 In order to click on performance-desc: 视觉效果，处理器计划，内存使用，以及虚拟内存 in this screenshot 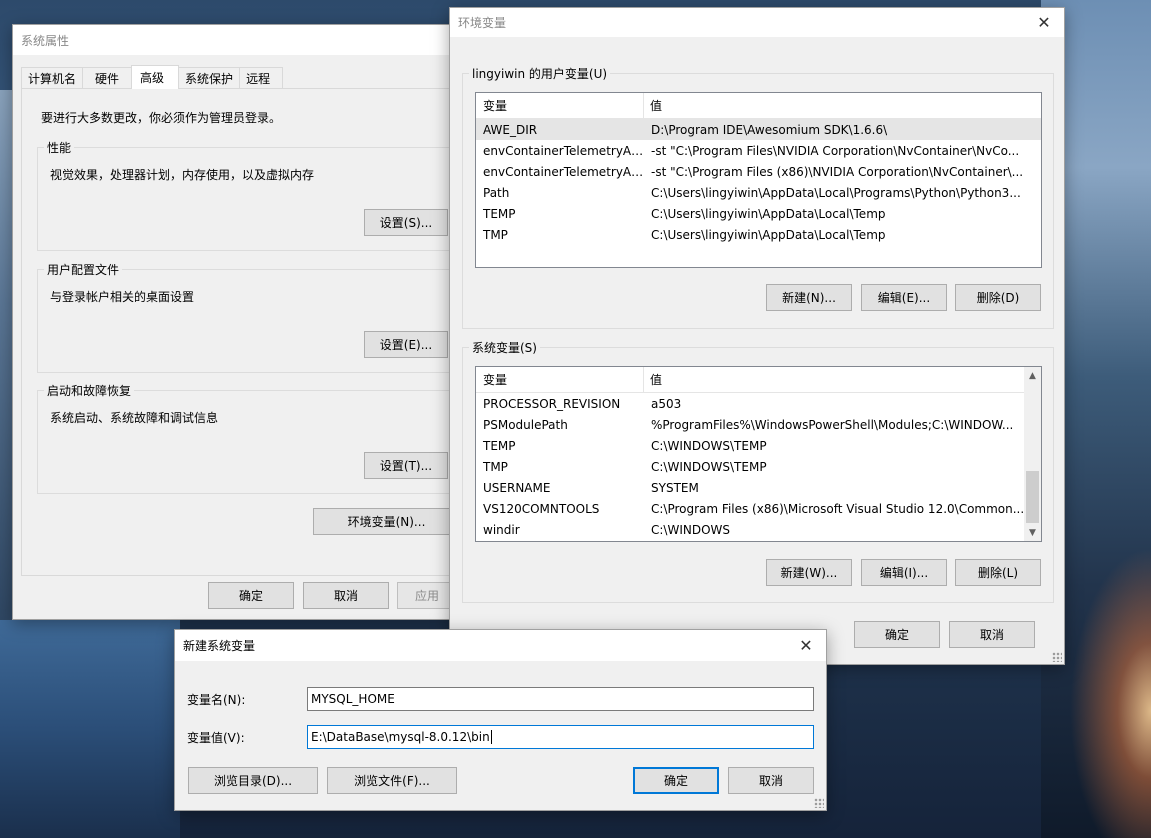, I will do `click(182, 175)`.